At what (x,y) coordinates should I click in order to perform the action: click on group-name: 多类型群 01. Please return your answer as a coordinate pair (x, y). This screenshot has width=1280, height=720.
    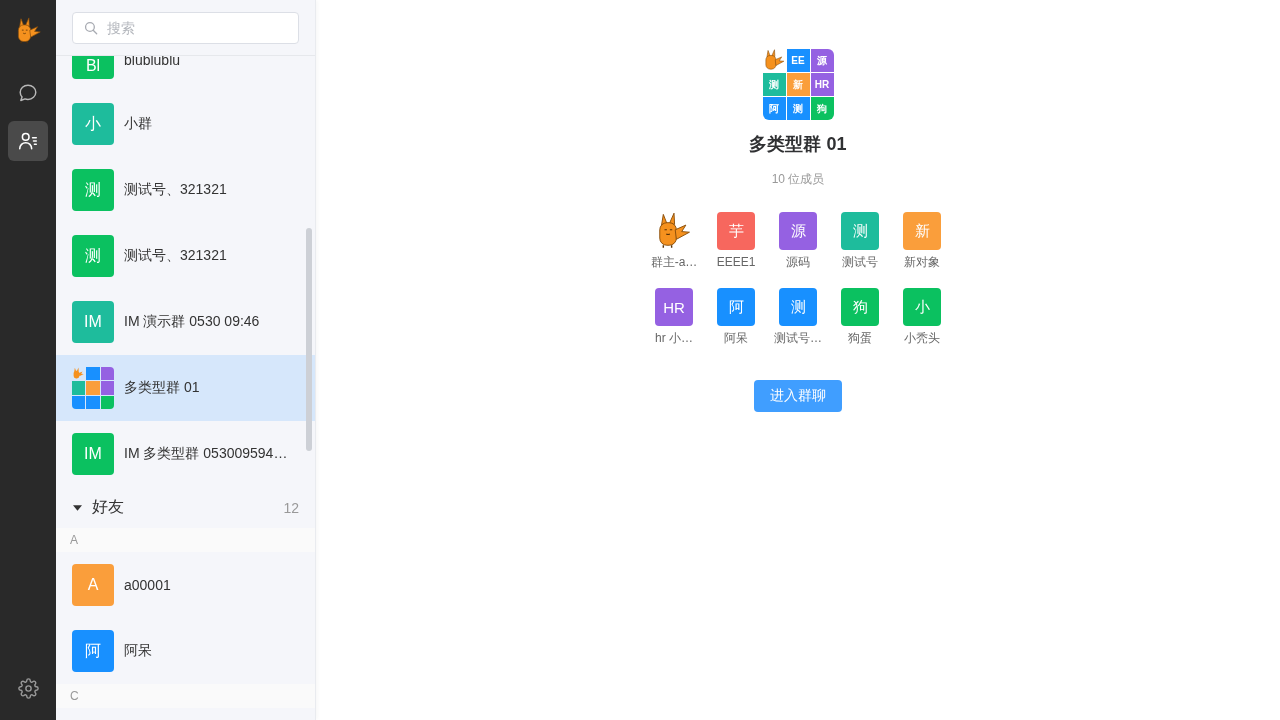
    Looking at the image, I should click on (798, 144).